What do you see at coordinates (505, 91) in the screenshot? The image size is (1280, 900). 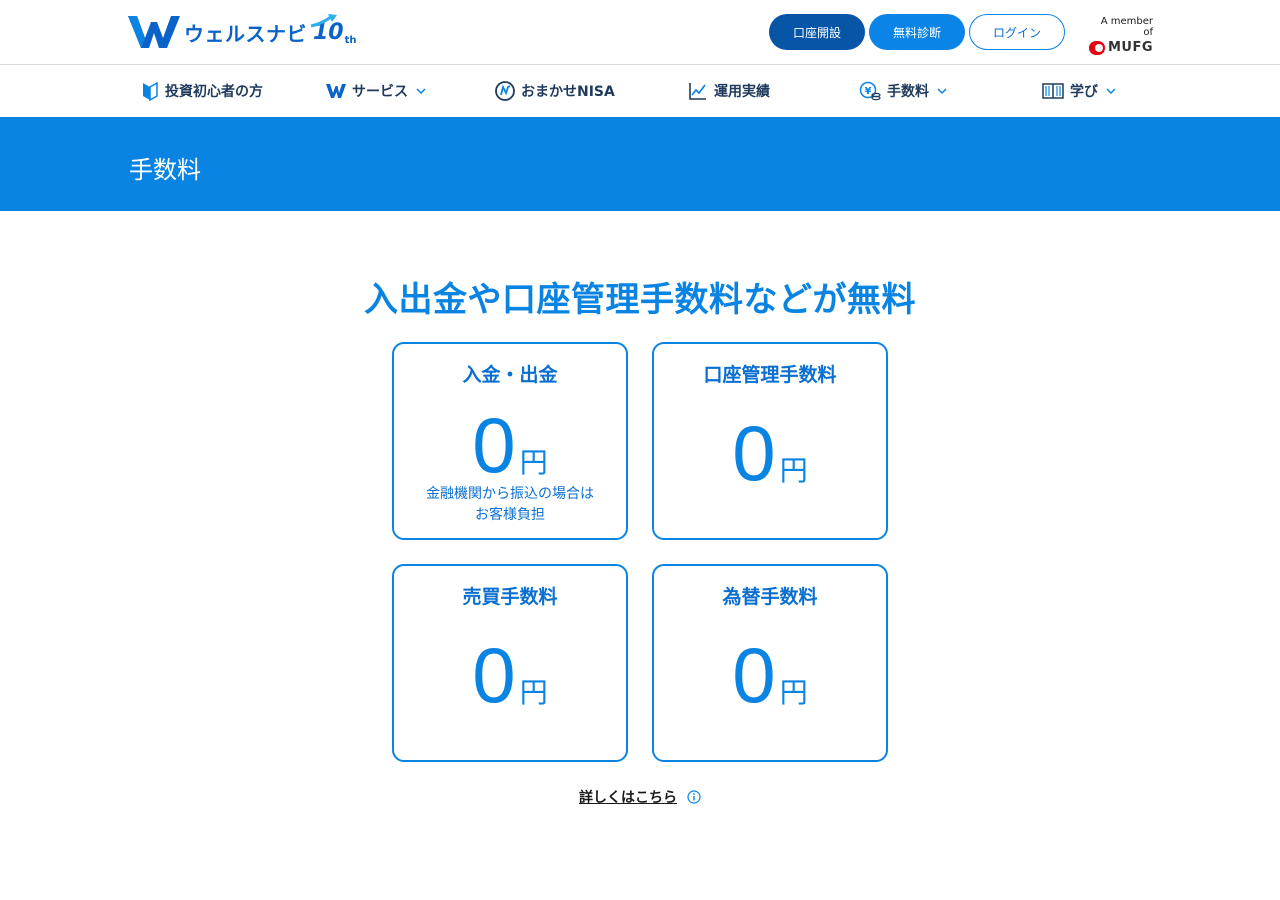 I see `nisa-icon` at bounding box center [505, 91].